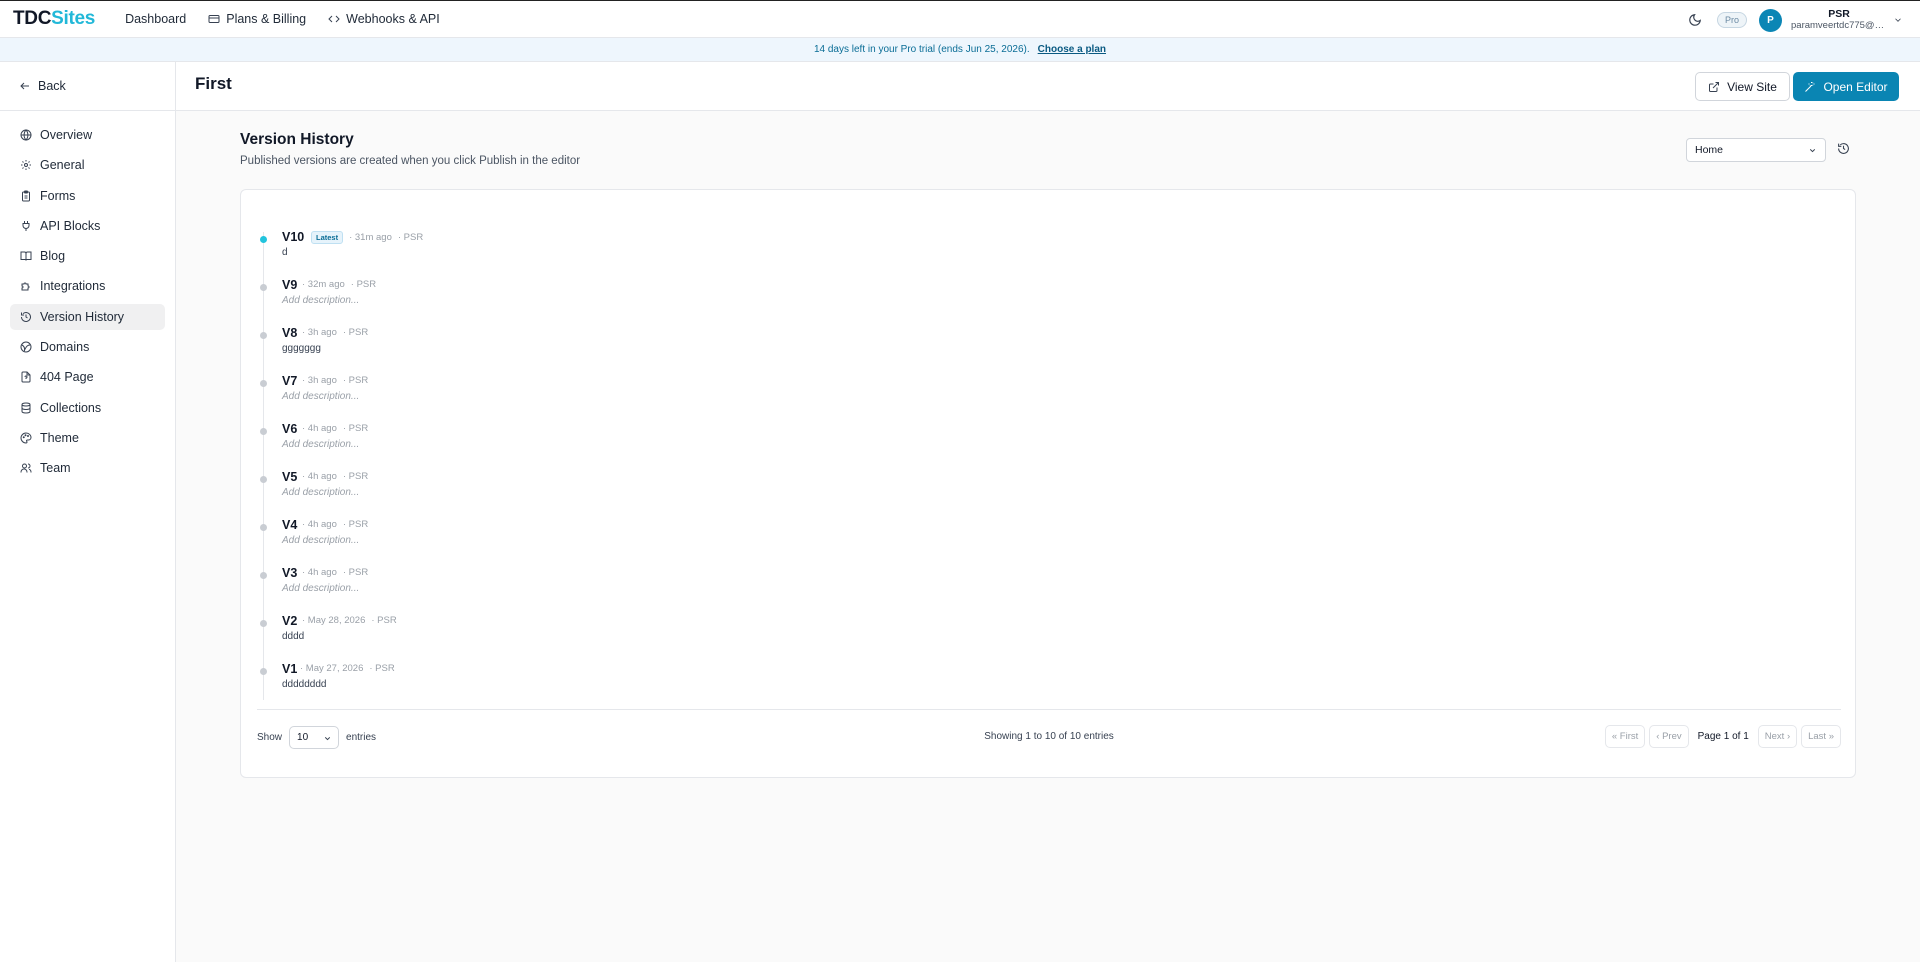  What do you see at coordinates (304, 684) in the screenshot?
I see `version-description: dddddddd` at bounding box center [304, 684].